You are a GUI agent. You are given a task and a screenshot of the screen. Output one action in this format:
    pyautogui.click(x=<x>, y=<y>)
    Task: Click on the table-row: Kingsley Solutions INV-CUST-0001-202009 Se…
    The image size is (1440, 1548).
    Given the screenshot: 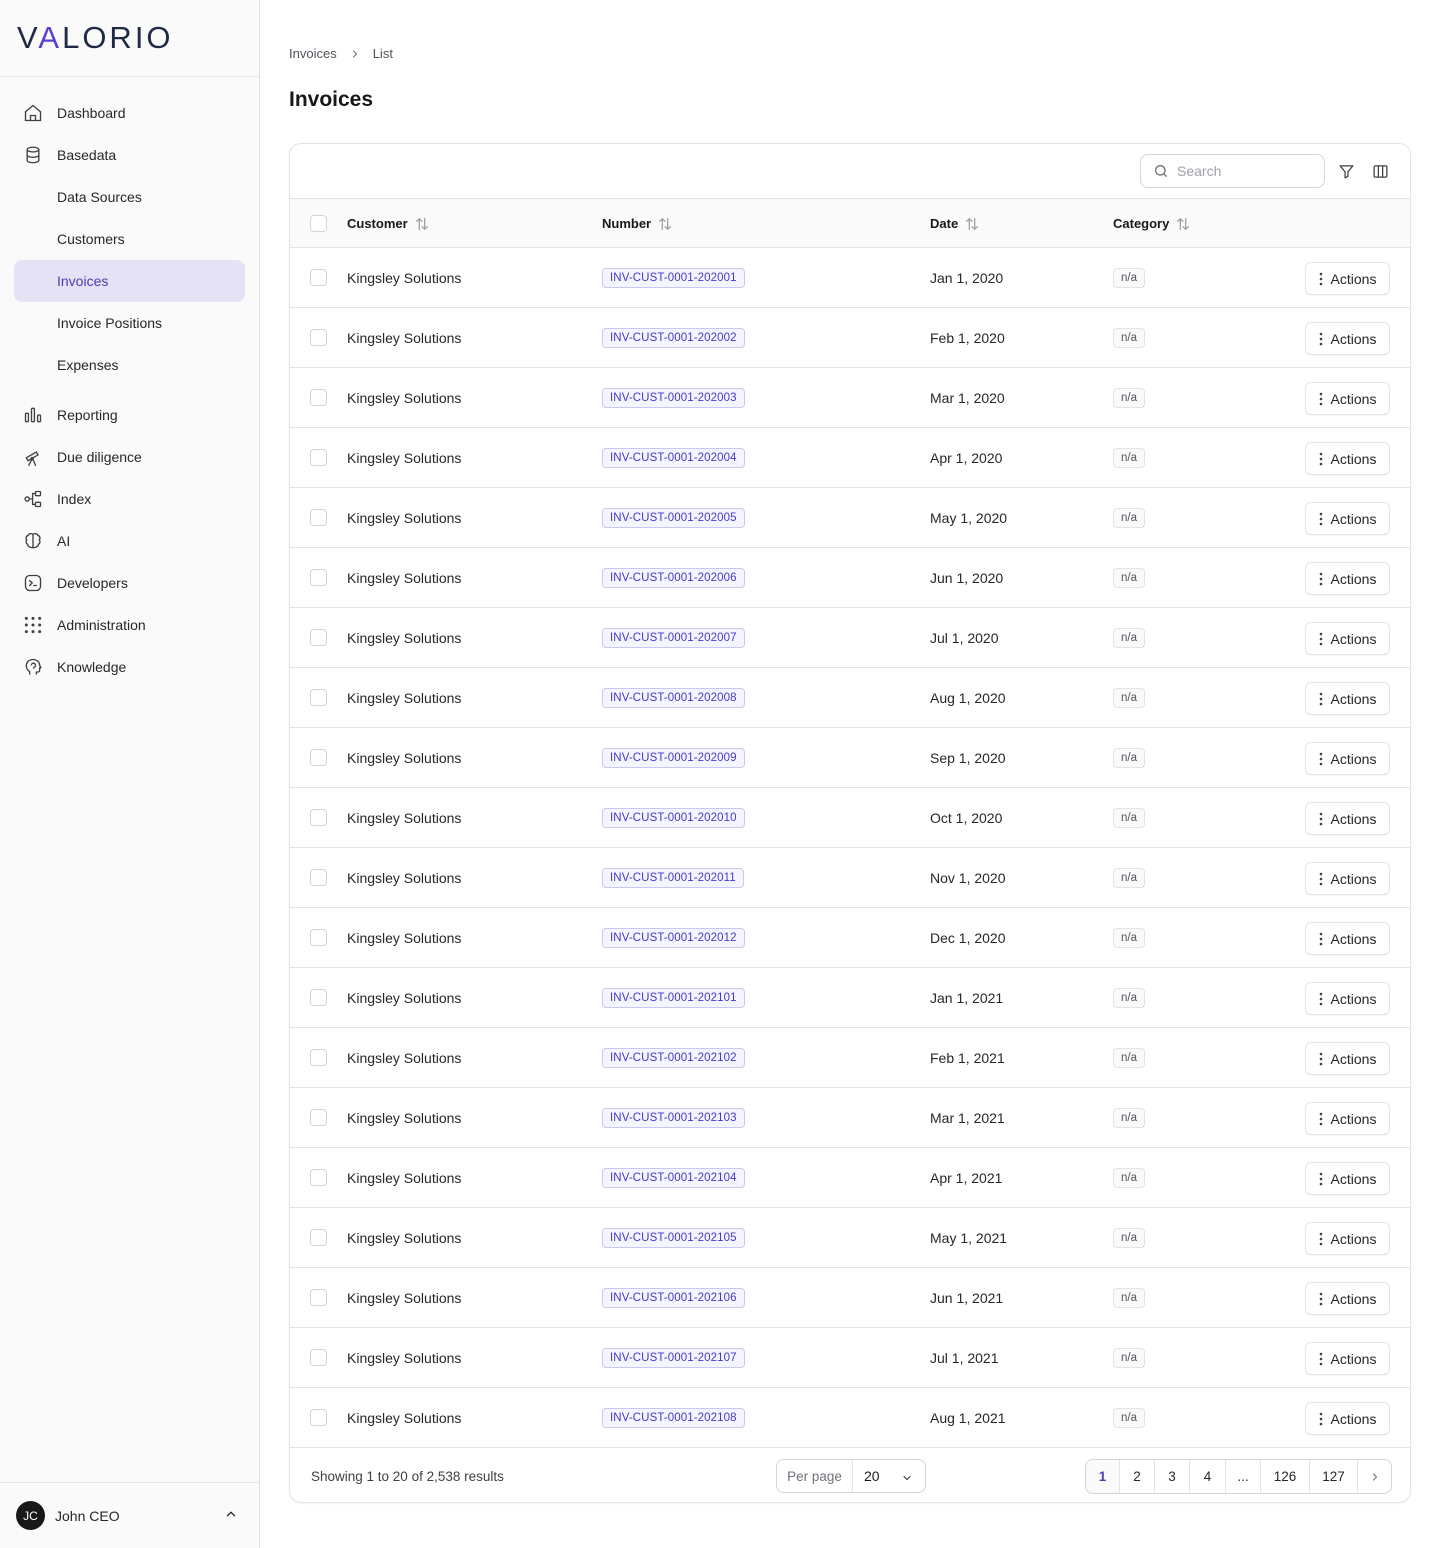 What is the action you would take?
    pyautogui.click(x=850, y=758)
    